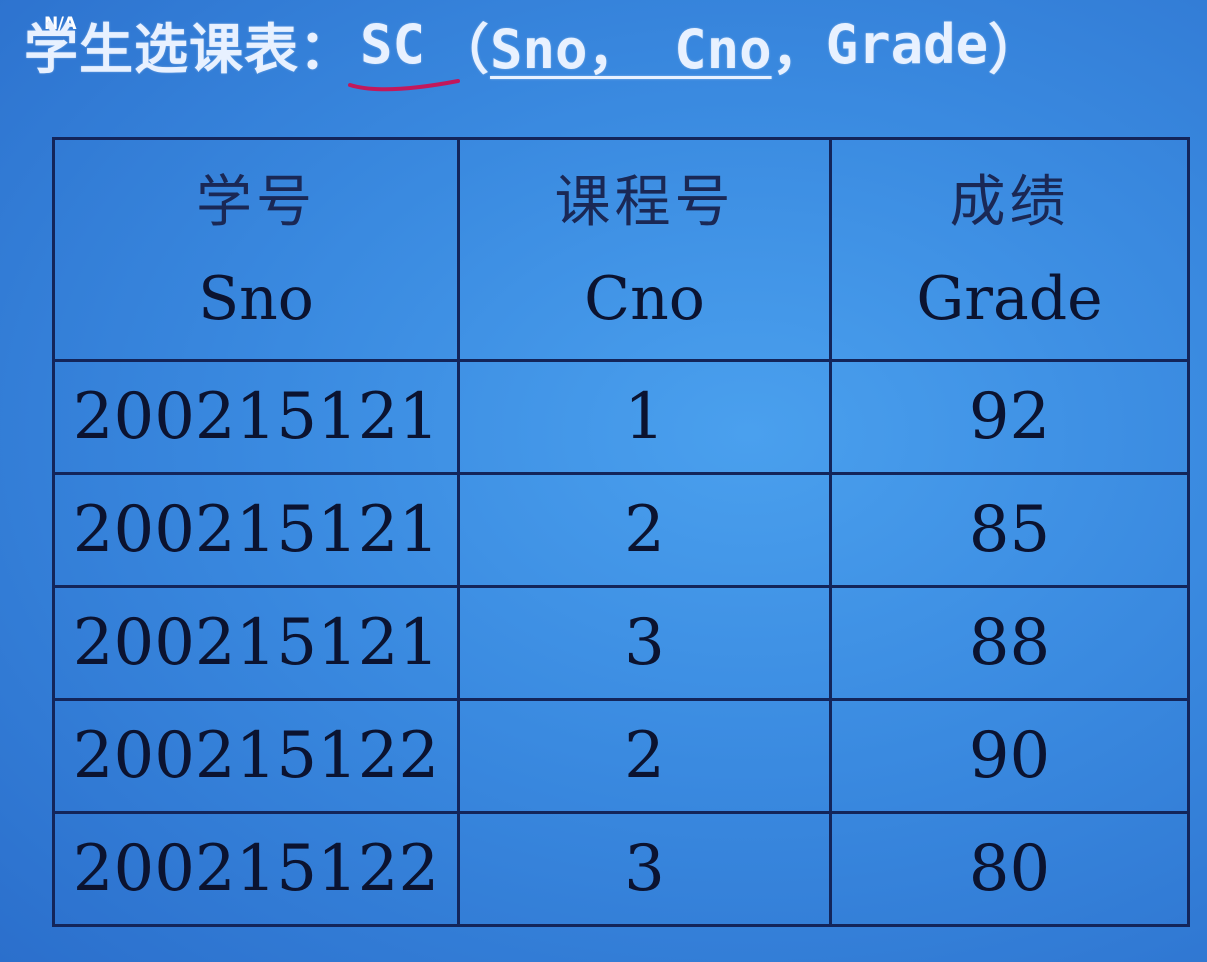 This screenshot has width=1207, height=962. I want to click on table-row: 200215122 3 80, so click(621, 869).